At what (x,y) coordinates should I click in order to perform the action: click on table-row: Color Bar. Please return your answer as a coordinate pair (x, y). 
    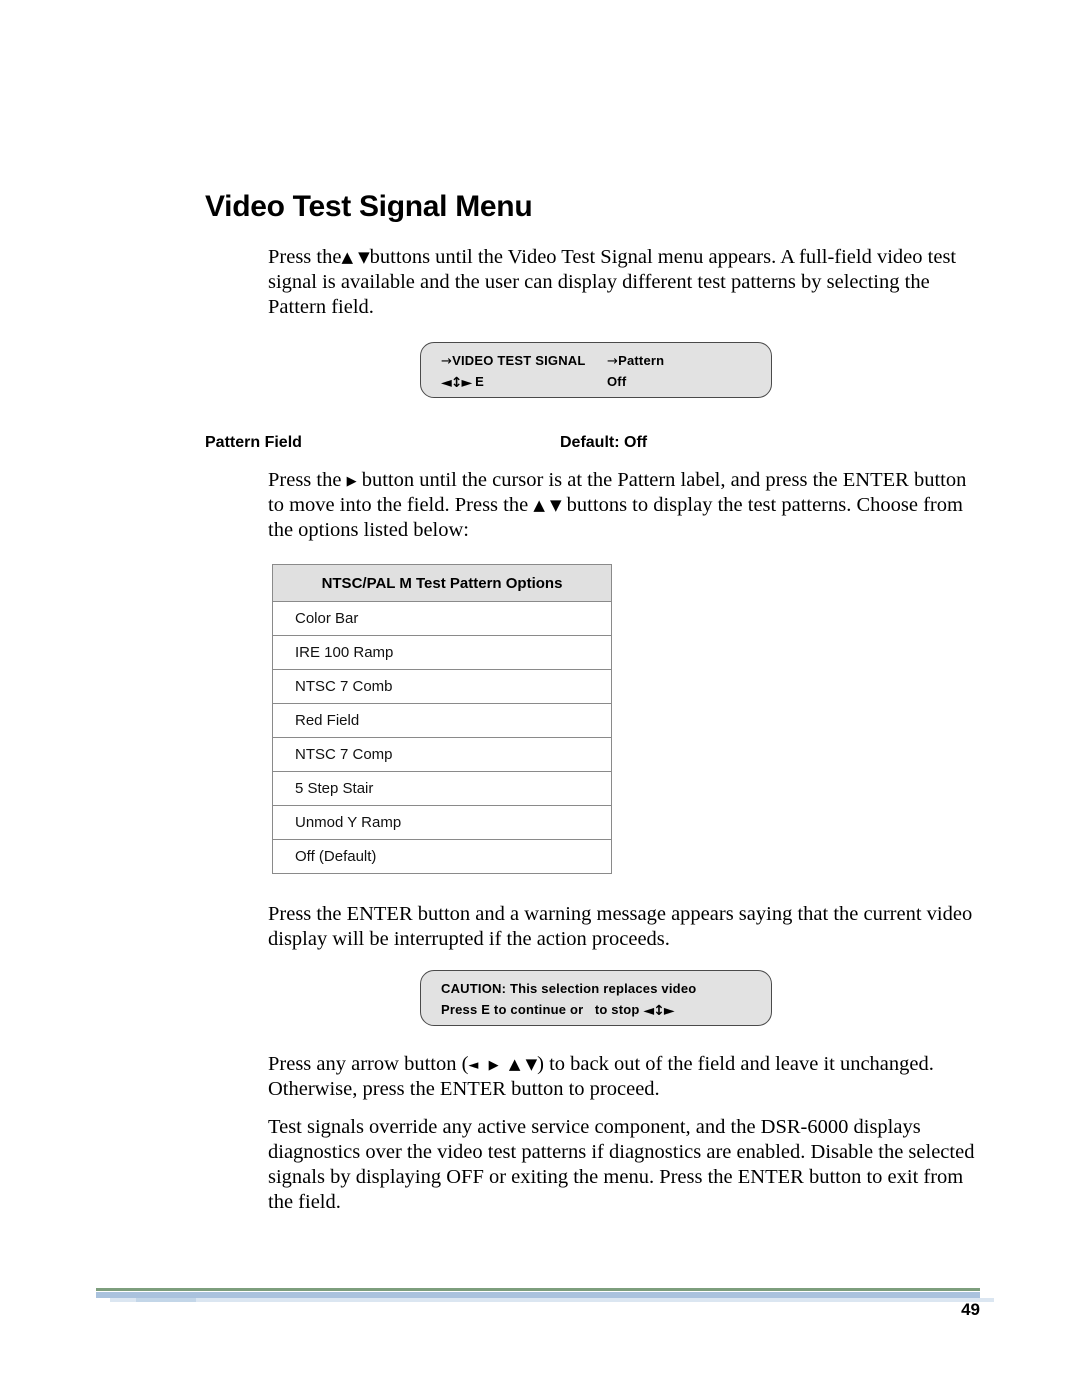
    Looking at the image, I should click on (442, 618).